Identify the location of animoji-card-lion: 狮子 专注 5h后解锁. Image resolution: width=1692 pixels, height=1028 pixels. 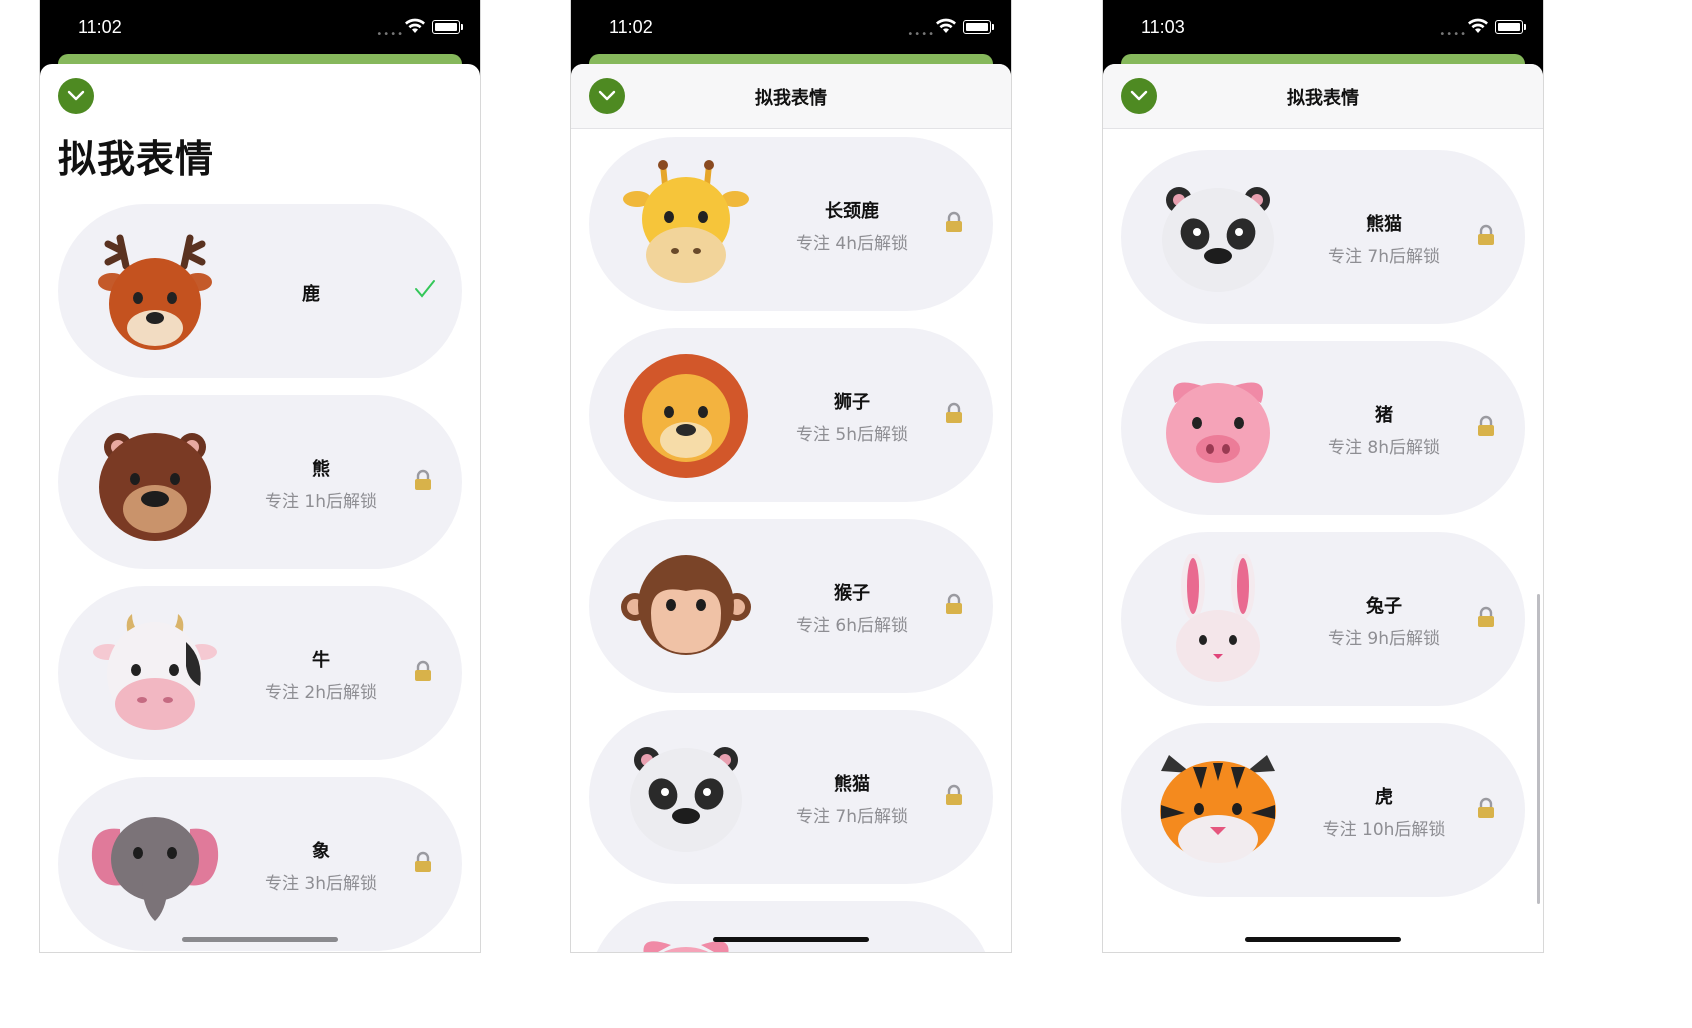
(791, 415).